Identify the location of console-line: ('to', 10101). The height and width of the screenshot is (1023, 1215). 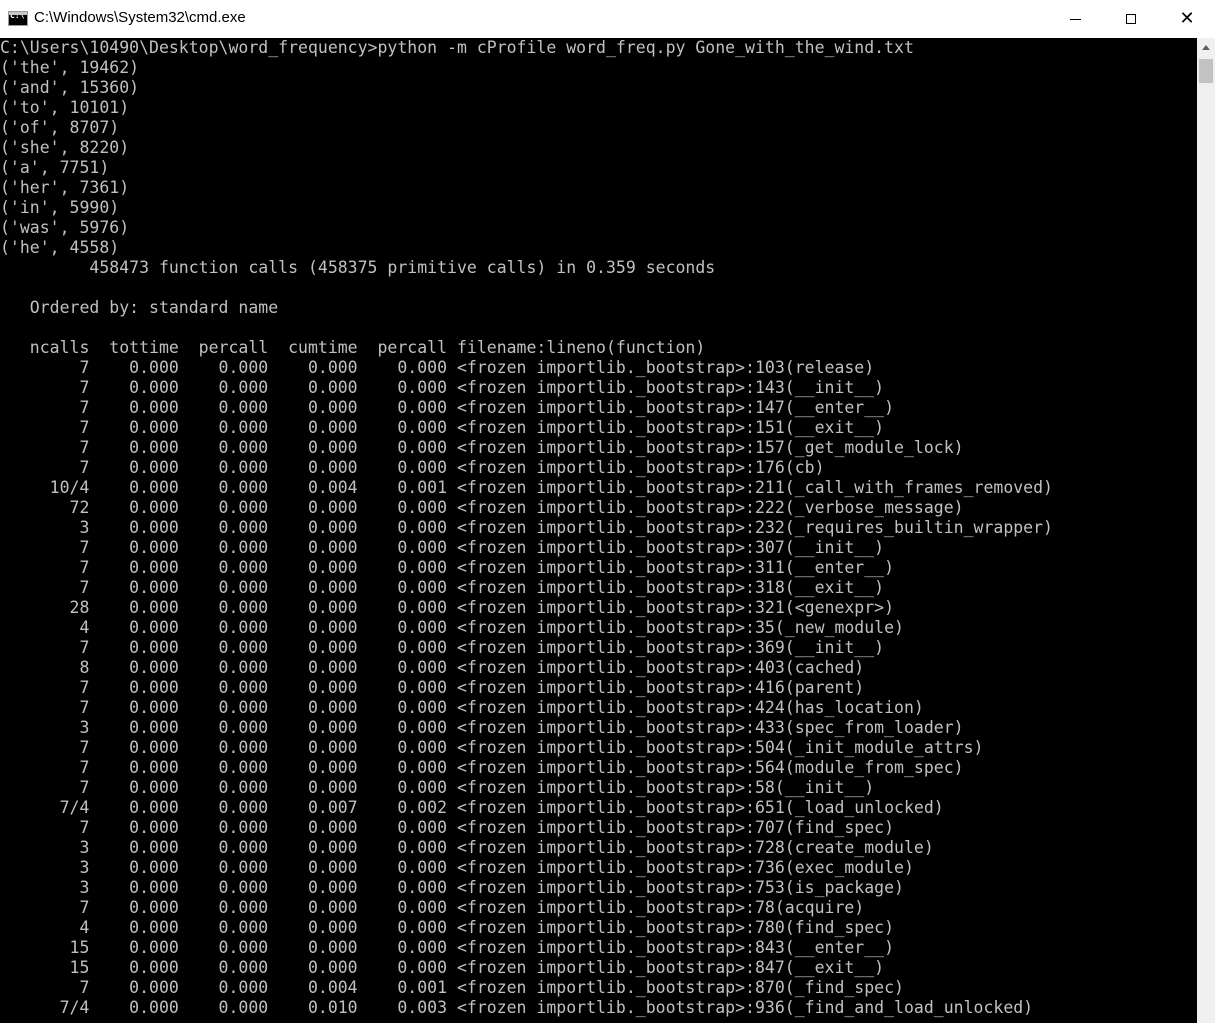
(65, 107).